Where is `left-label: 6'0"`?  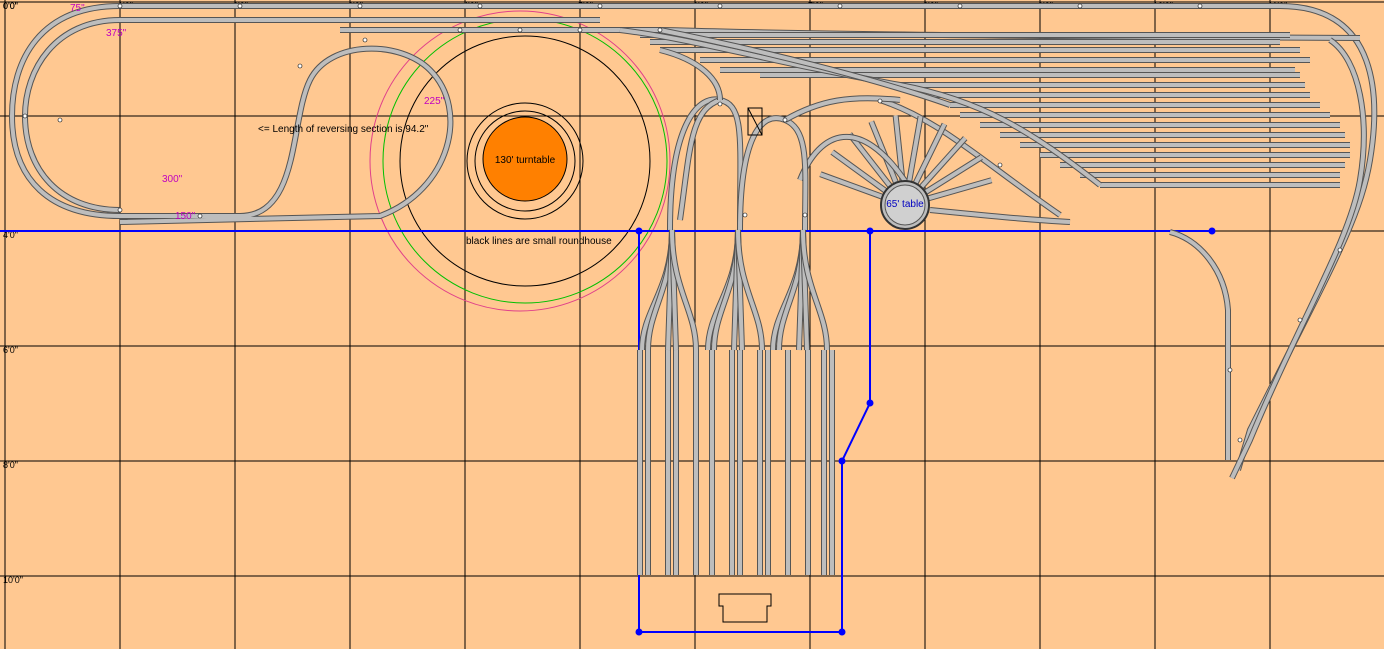 left-label: 6'0" is located at coordinates (10, 350).